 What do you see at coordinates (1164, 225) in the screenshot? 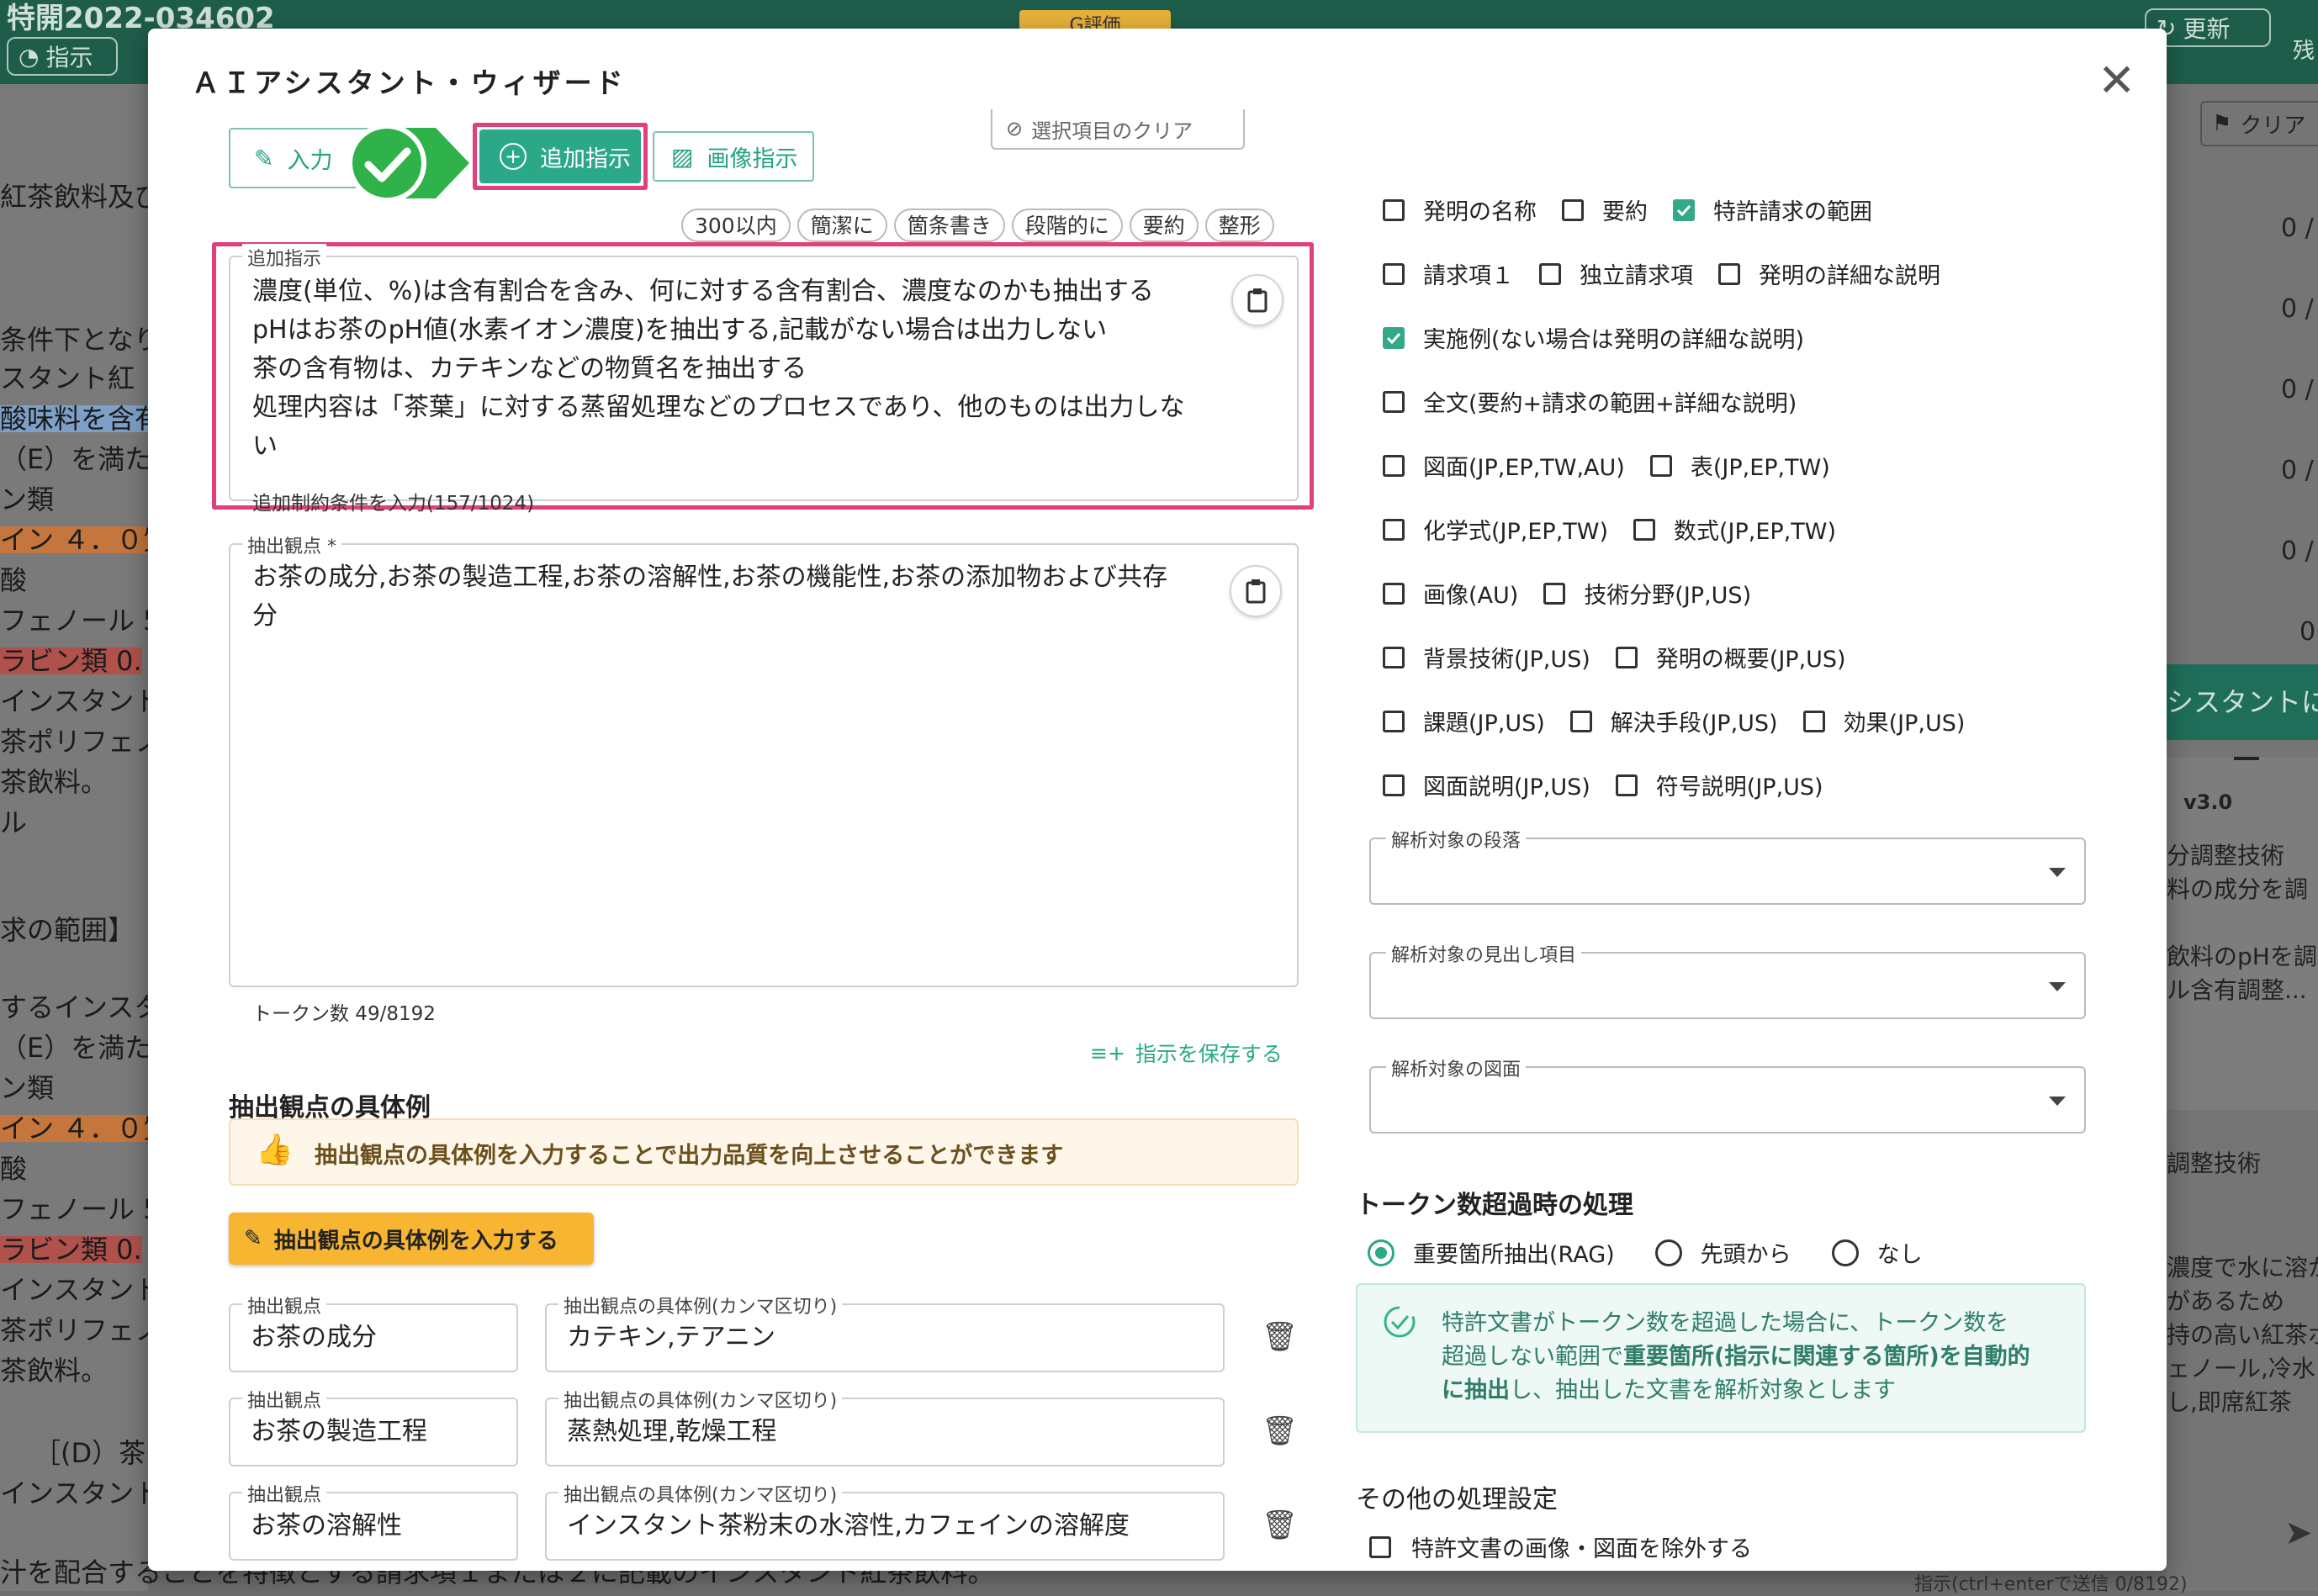
I see `chip-summary: 要約` at bounding box center [1164, 225].